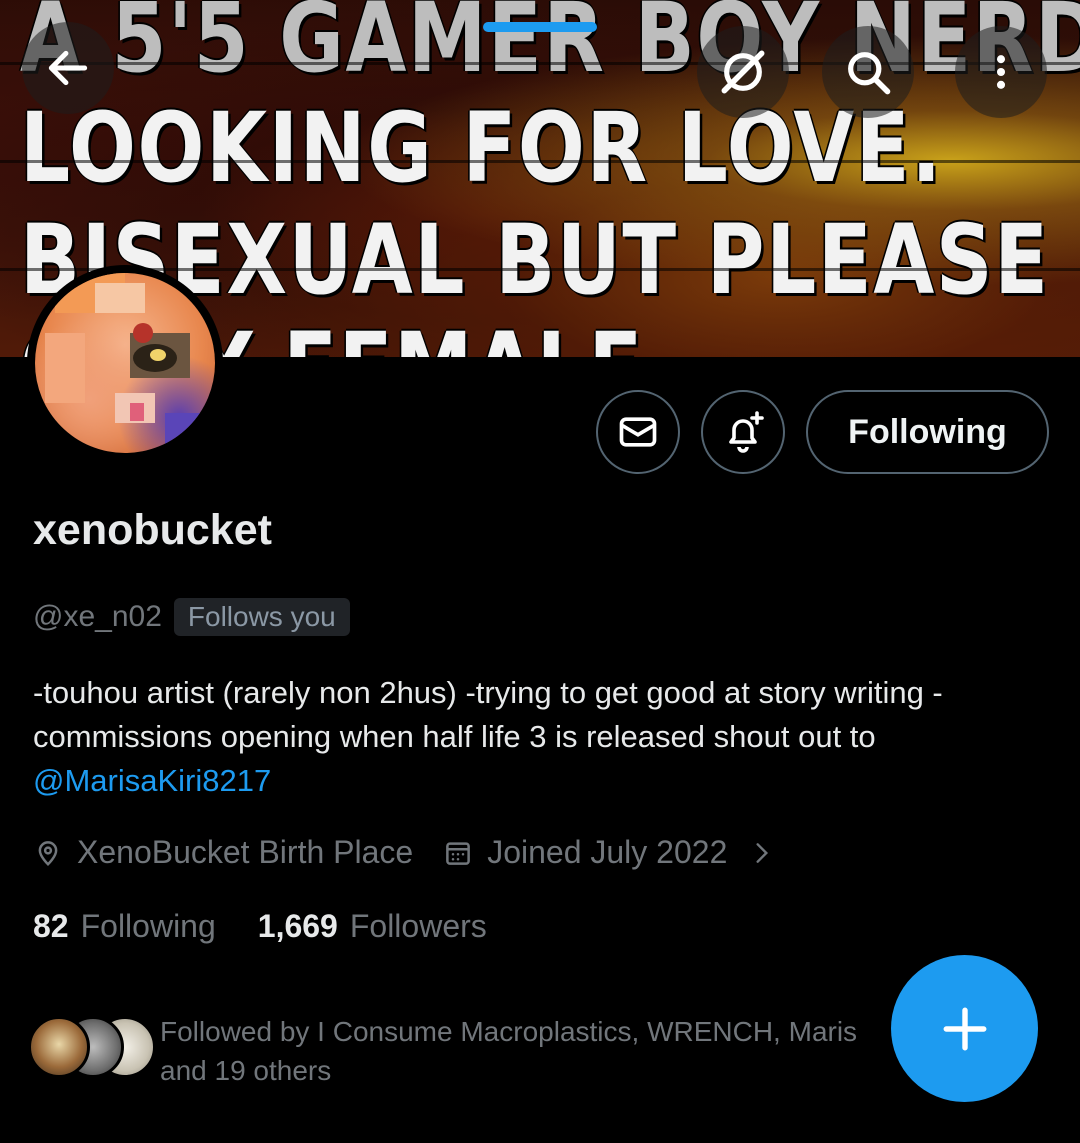 This screenshot has width=1080, height=1143. Describe the element at coordinates (540, 27) in the screenshot. I see `drag-handle` at that location.